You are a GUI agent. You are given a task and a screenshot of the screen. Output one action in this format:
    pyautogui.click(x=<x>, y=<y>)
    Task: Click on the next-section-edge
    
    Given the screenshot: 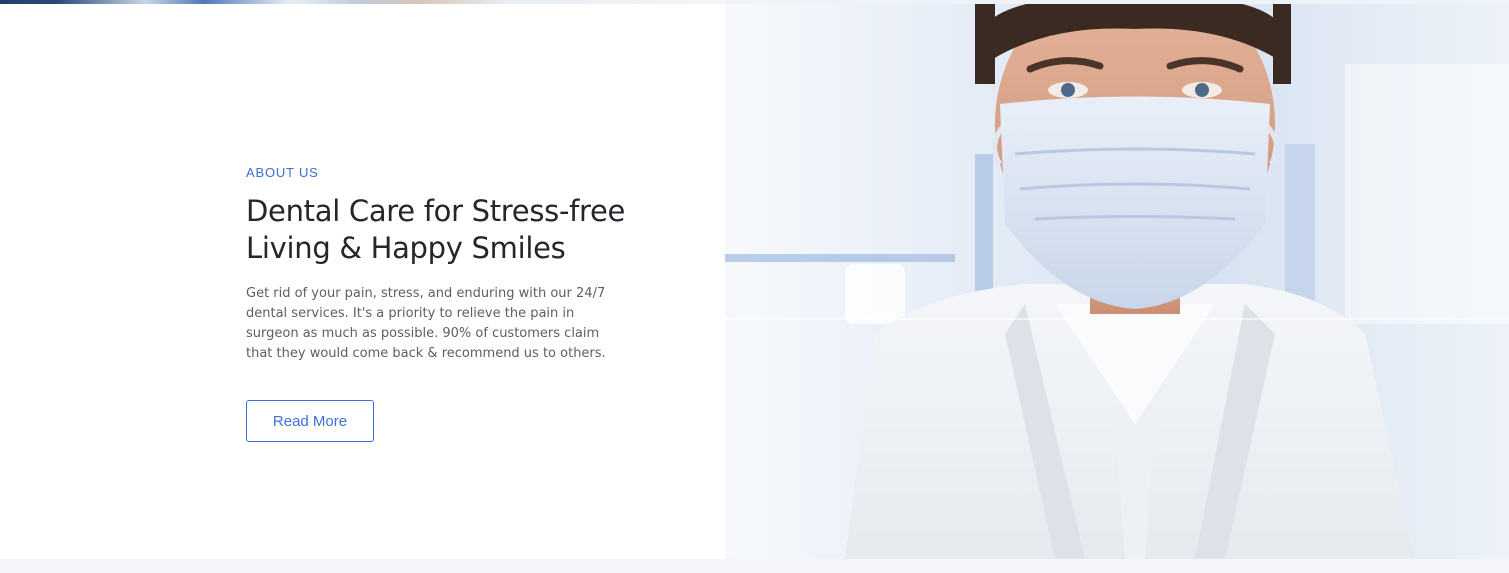 What is the action you would take?
    pyautogui.click(x=754, y=566)
    